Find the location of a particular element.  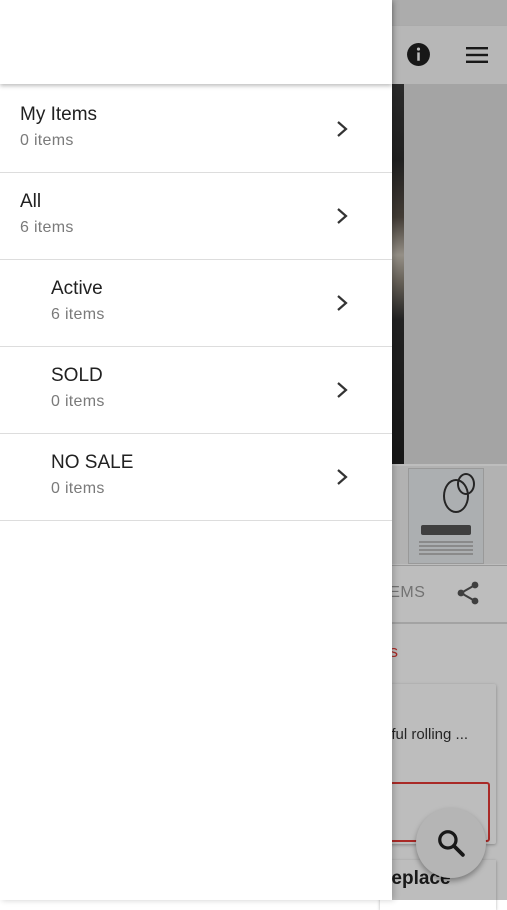

drawer-item-active: Active 6 items is located at coordinates (196, 303).